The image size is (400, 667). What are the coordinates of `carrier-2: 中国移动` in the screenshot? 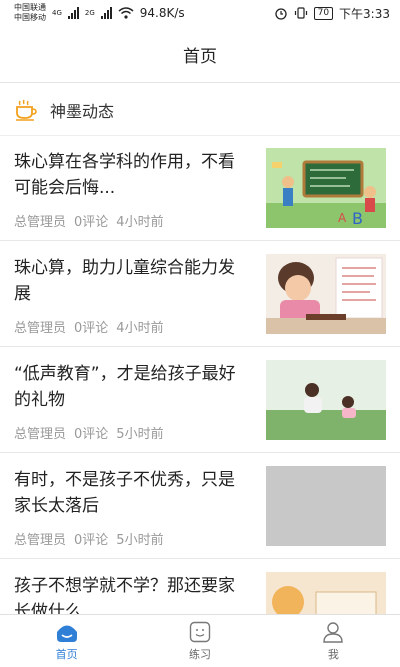 It's located at (30, 17).